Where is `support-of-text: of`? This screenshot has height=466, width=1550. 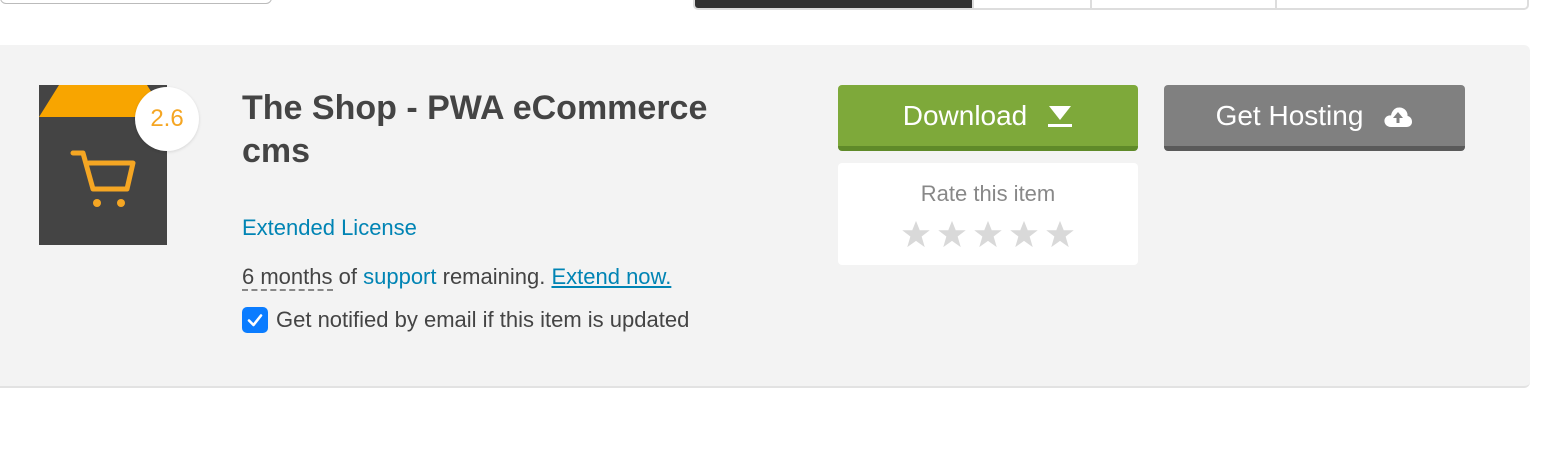 support-of-text: of is located at coordinates (347, 276).